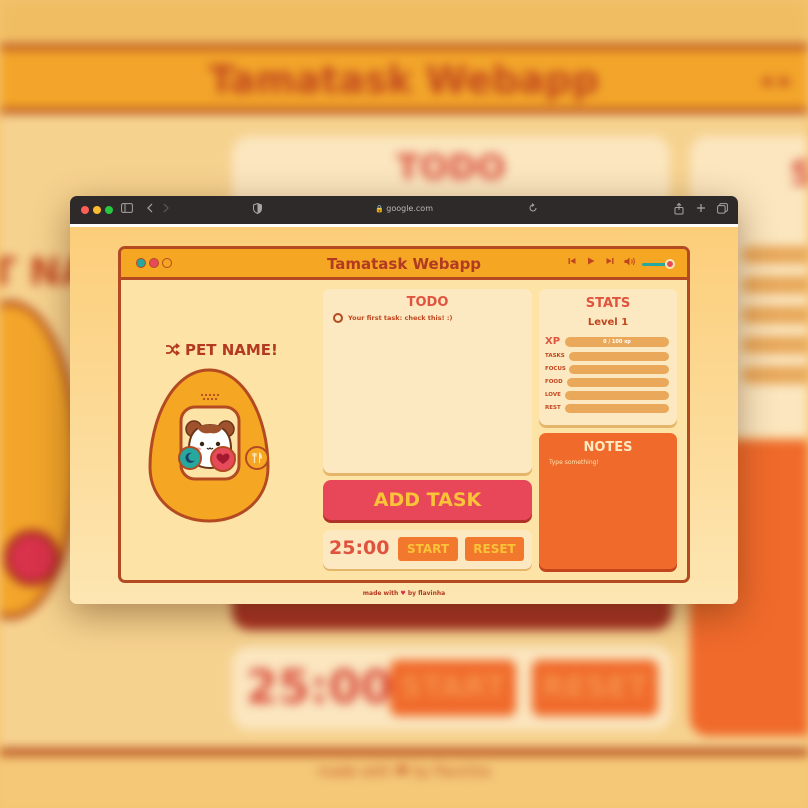 The height and width of the screenshot is (808, 808). What do you see at coordinates (722, 210) in the screenshot?
I see `tabs-overview-icon` at bounding box center [722, 210].